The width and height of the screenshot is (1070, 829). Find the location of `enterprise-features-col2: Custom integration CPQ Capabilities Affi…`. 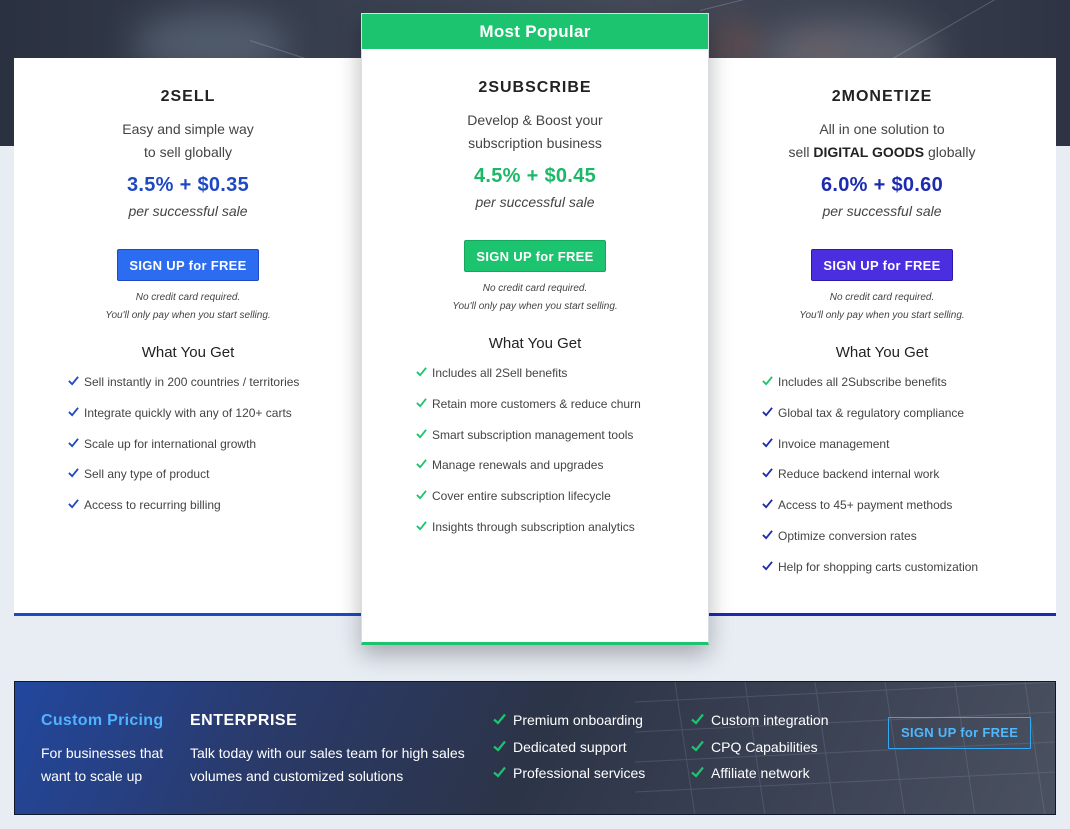

enterprise-features-col2: Custom integration CPQ Capabilities Affi… is located at coordinates (760, 750).